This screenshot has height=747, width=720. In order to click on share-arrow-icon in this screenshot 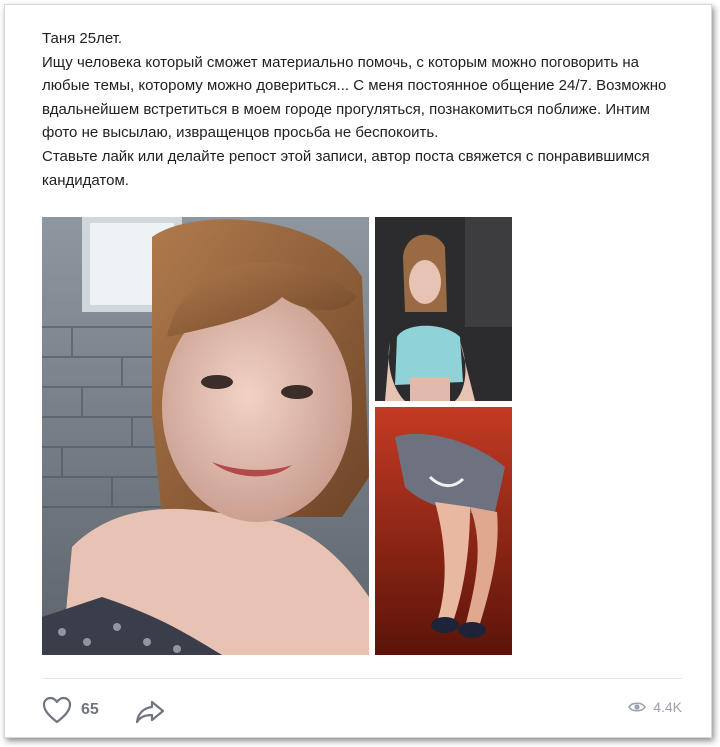, I will do `click(150, 712)`.